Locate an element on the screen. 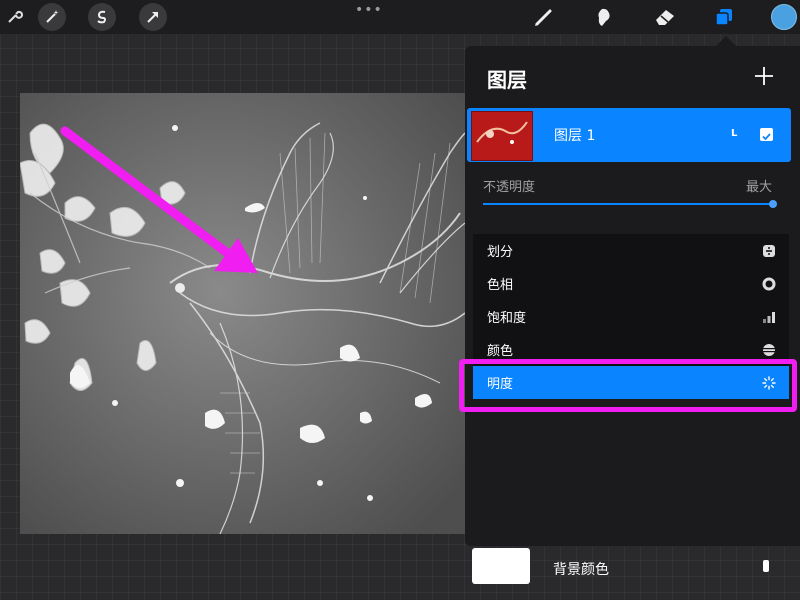  menu-item-label: 颜色 is located at coordinates (500, 351).